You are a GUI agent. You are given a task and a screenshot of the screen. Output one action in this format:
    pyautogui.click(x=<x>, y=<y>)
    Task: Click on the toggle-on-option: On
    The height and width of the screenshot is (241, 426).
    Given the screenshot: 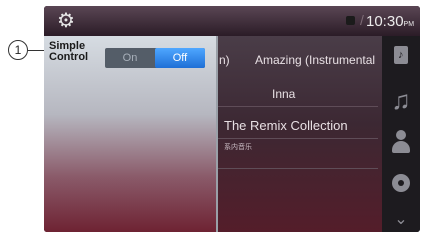 What is the action you would take?
    pyautogui.click(x=130, y=58)
    